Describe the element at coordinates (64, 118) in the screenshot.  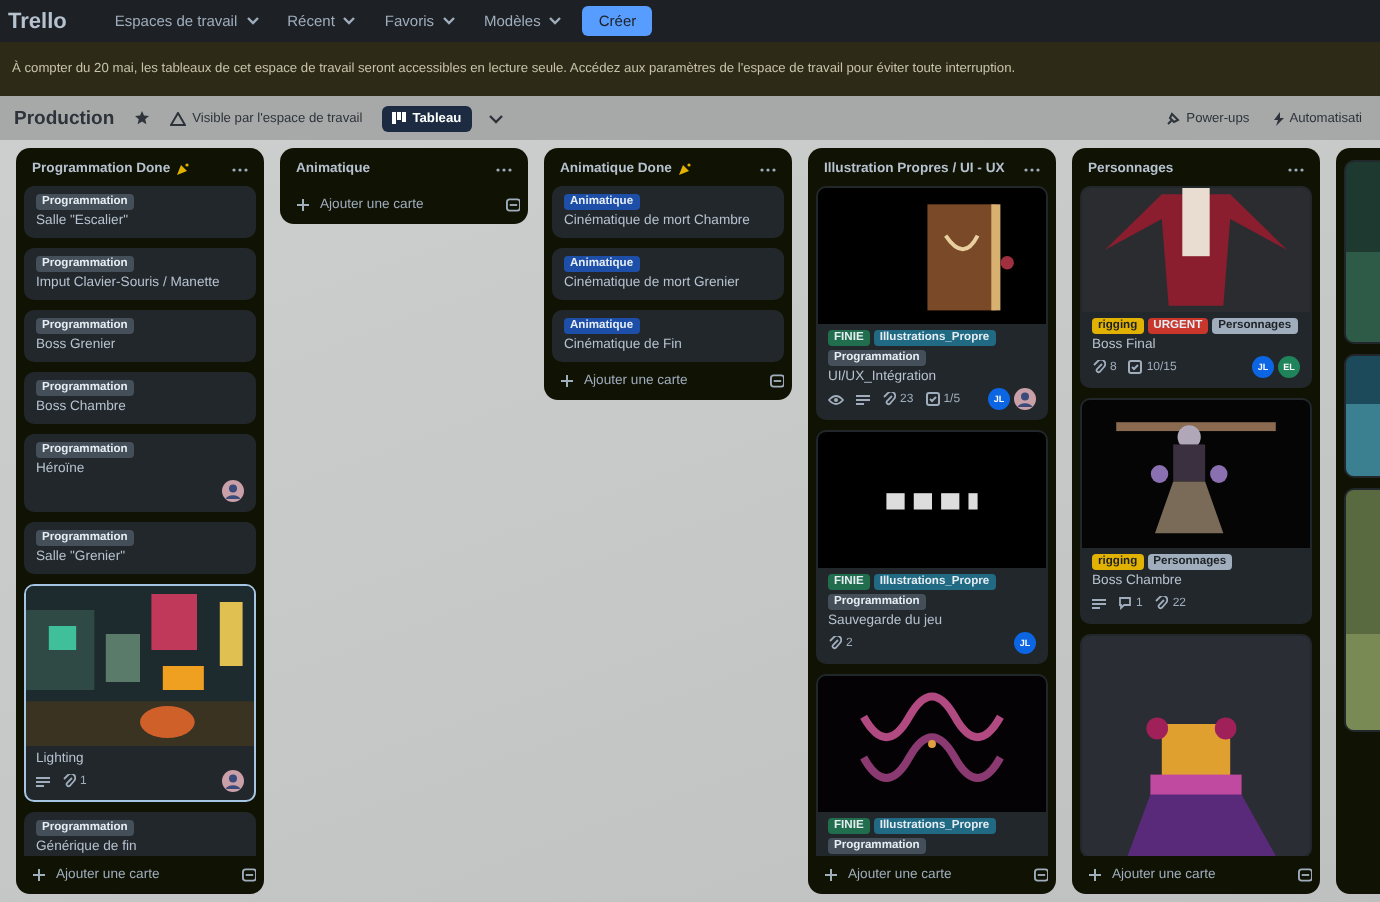
I see `board-title: Production` at that location.